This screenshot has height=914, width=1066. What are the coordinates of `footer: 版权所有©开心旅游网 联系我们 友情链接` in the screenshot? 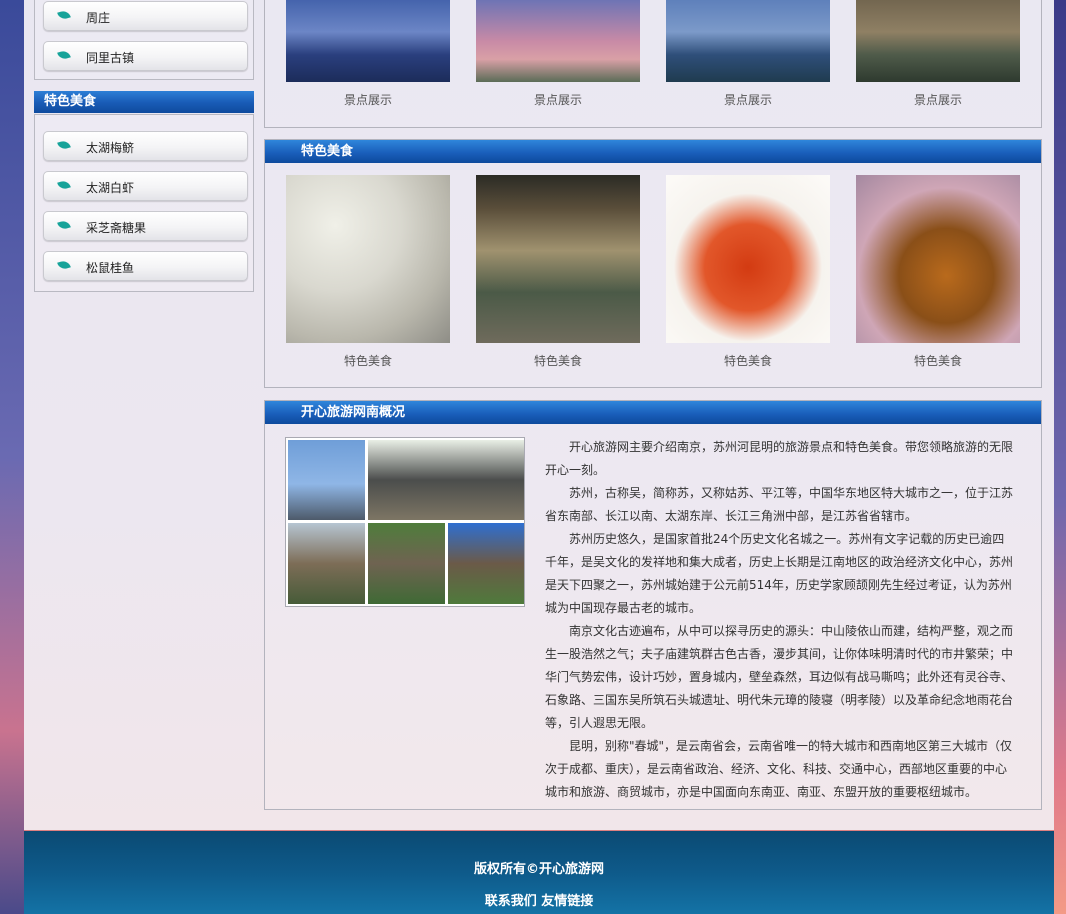 It's located at (539, 872).